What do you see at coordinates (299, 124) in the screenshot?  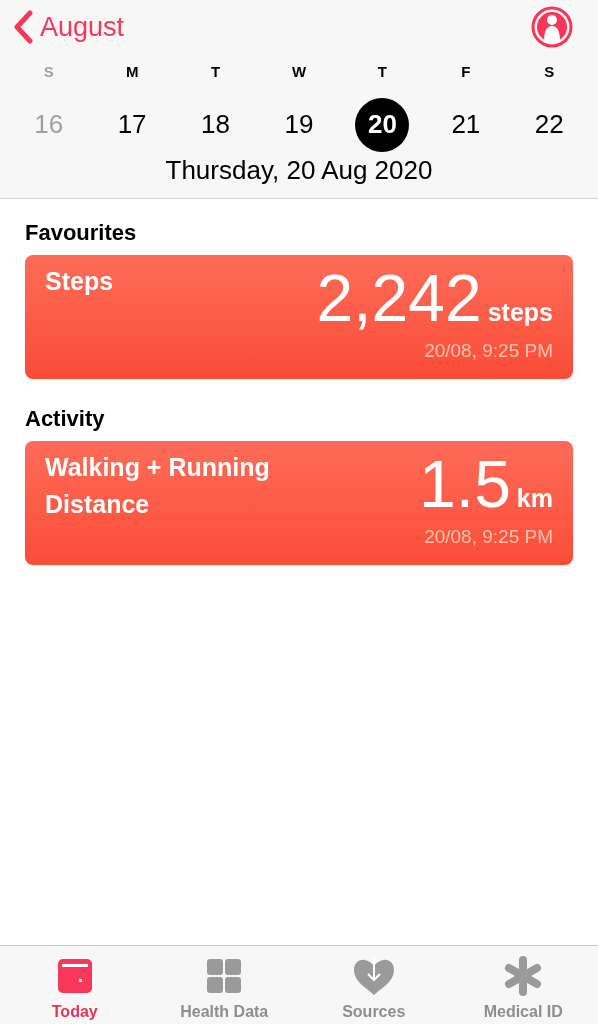 I see `day-button: 19` at bounding box center [299, 124].